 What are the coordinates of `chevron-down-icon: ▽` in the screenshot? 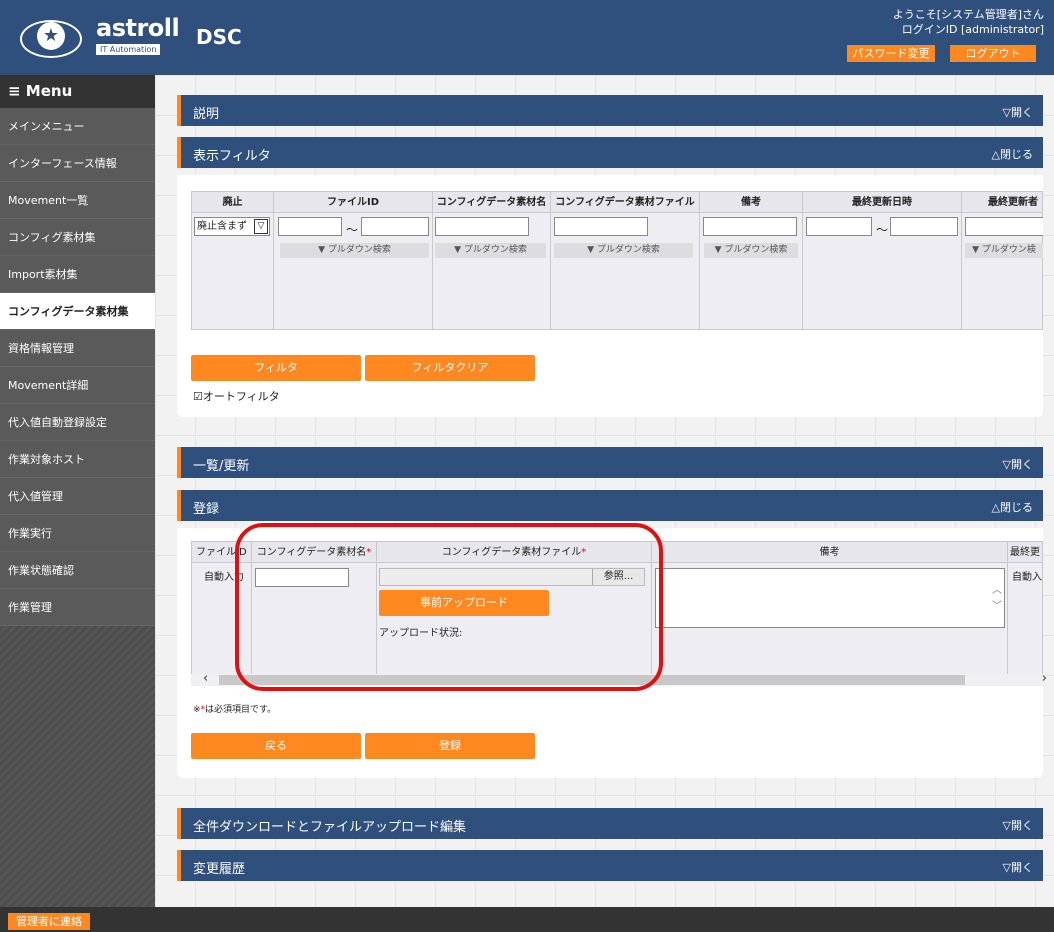 It's located at (261, 226).